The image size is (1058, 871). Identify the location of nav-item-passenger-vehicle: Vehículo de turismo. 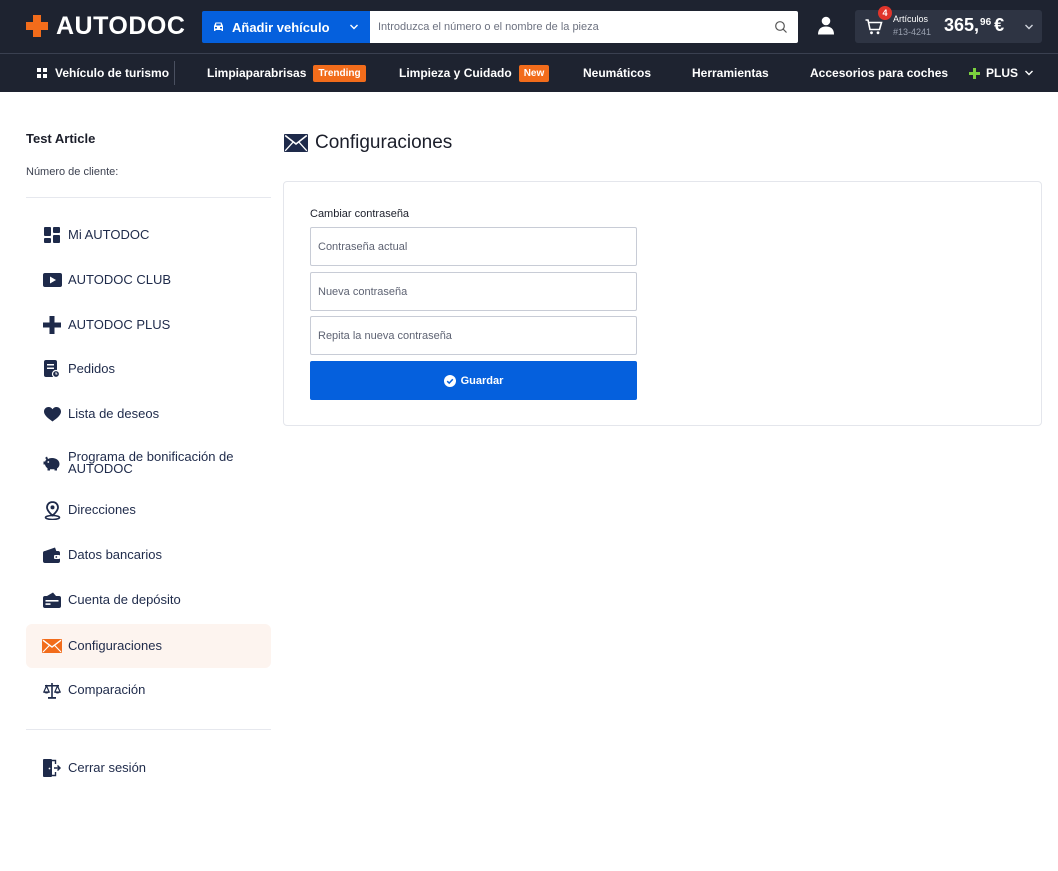
(103, 73).